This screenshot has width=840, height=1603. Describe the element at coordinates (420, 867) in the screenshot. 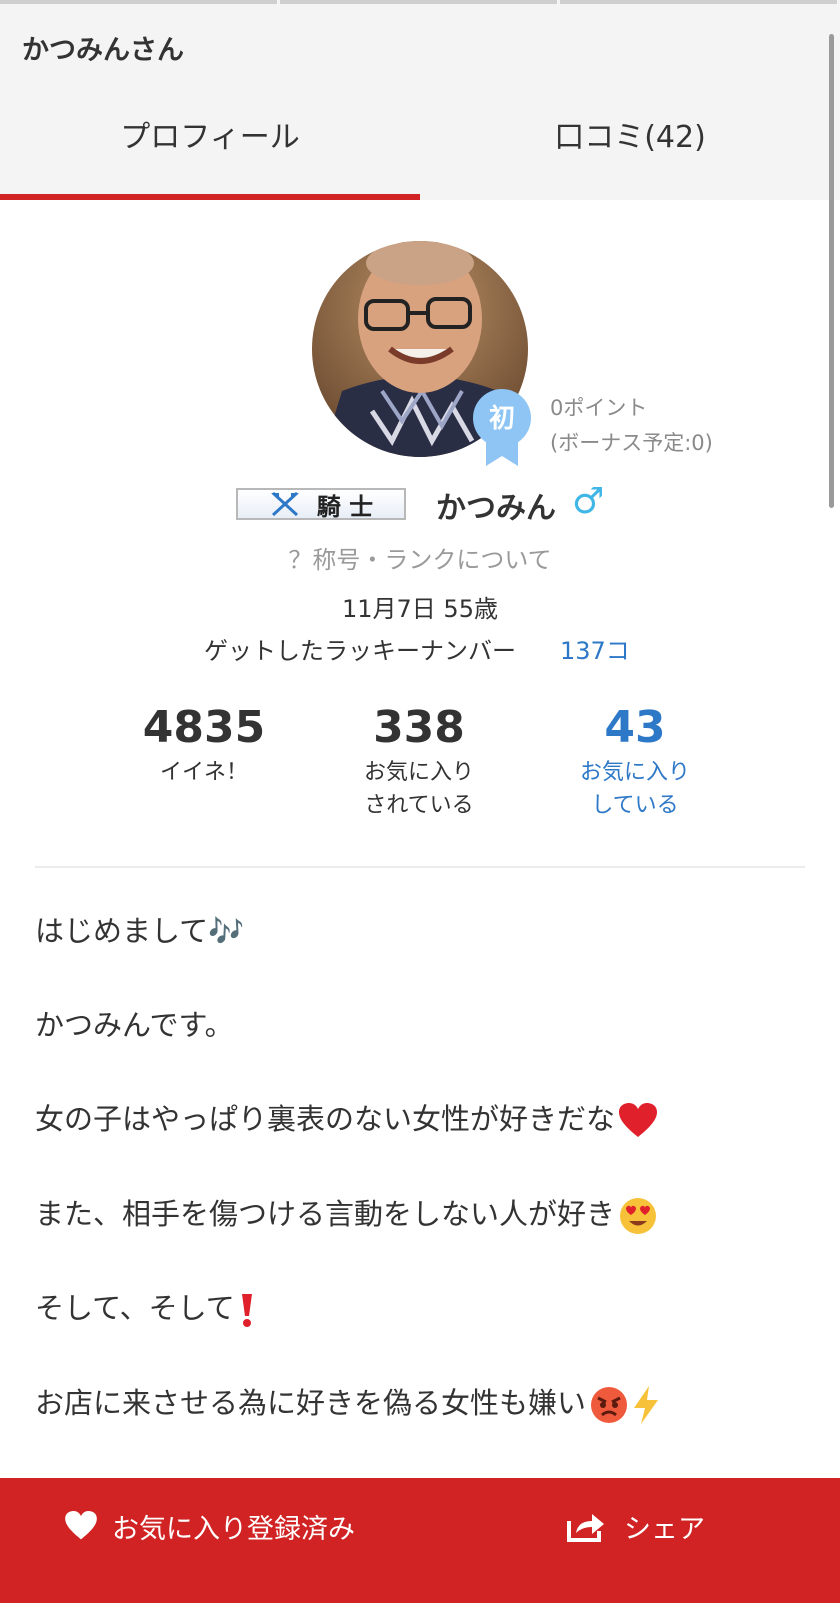

I see `divider` at that location.